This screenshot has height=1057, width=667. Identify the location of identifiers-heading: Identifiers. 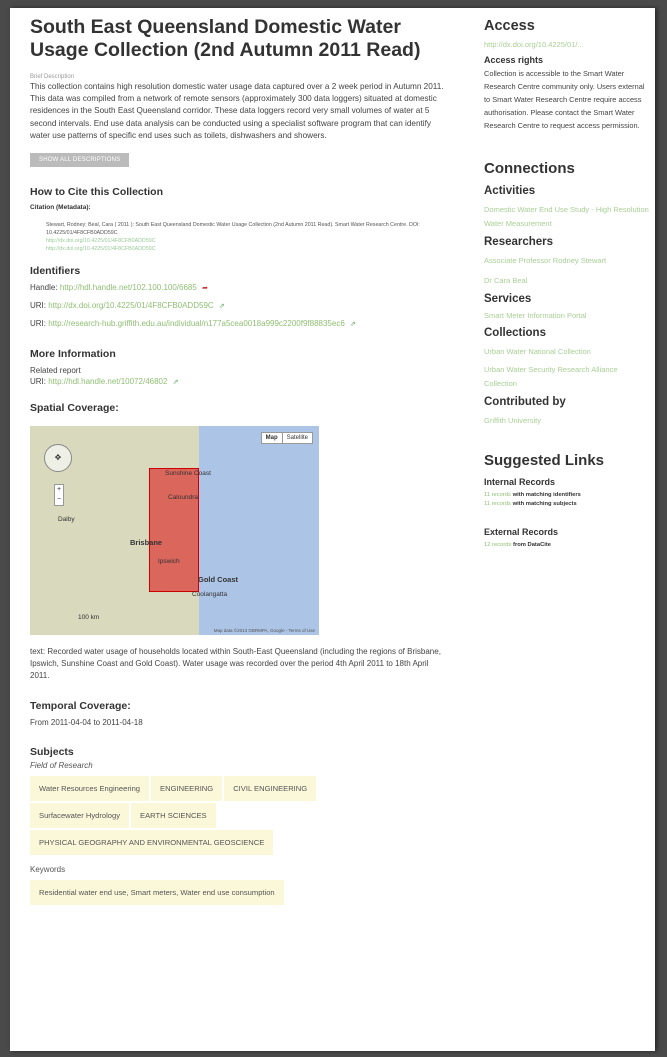
(55, 271).